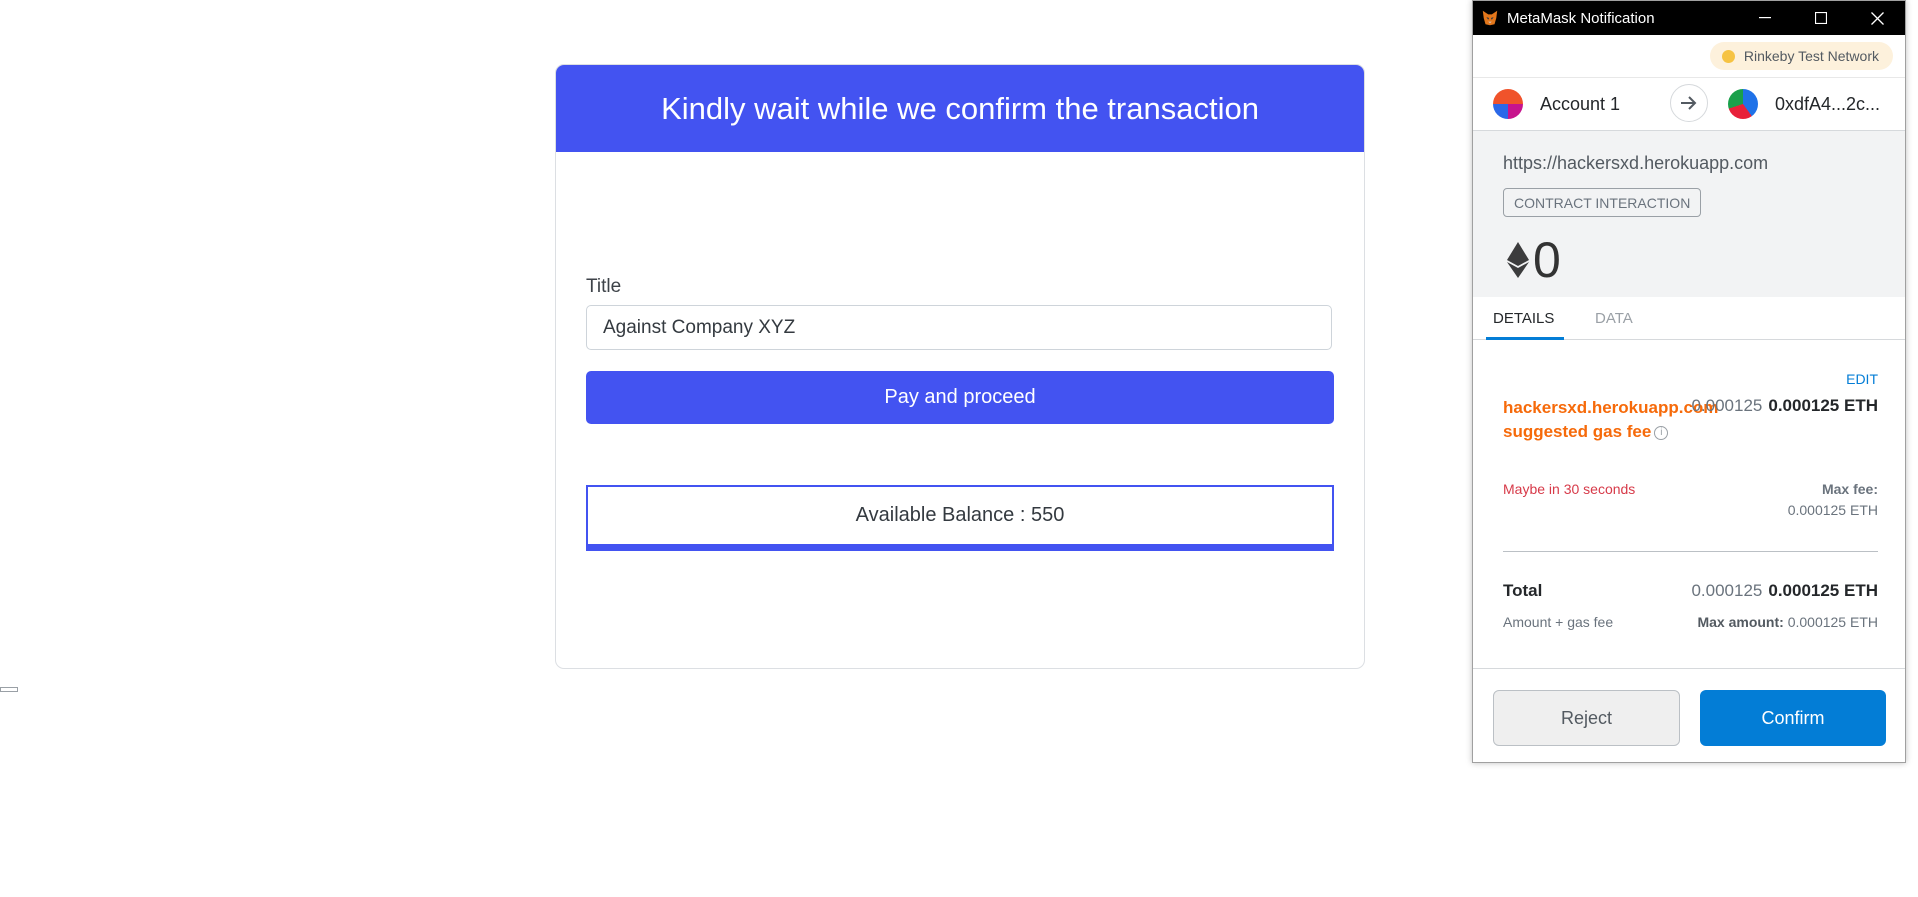 The width and height of the screenshot is (1918, 897). I want to click on gas-fee-value: 0.000125 0.000125 ETH, so click(1784, 406).